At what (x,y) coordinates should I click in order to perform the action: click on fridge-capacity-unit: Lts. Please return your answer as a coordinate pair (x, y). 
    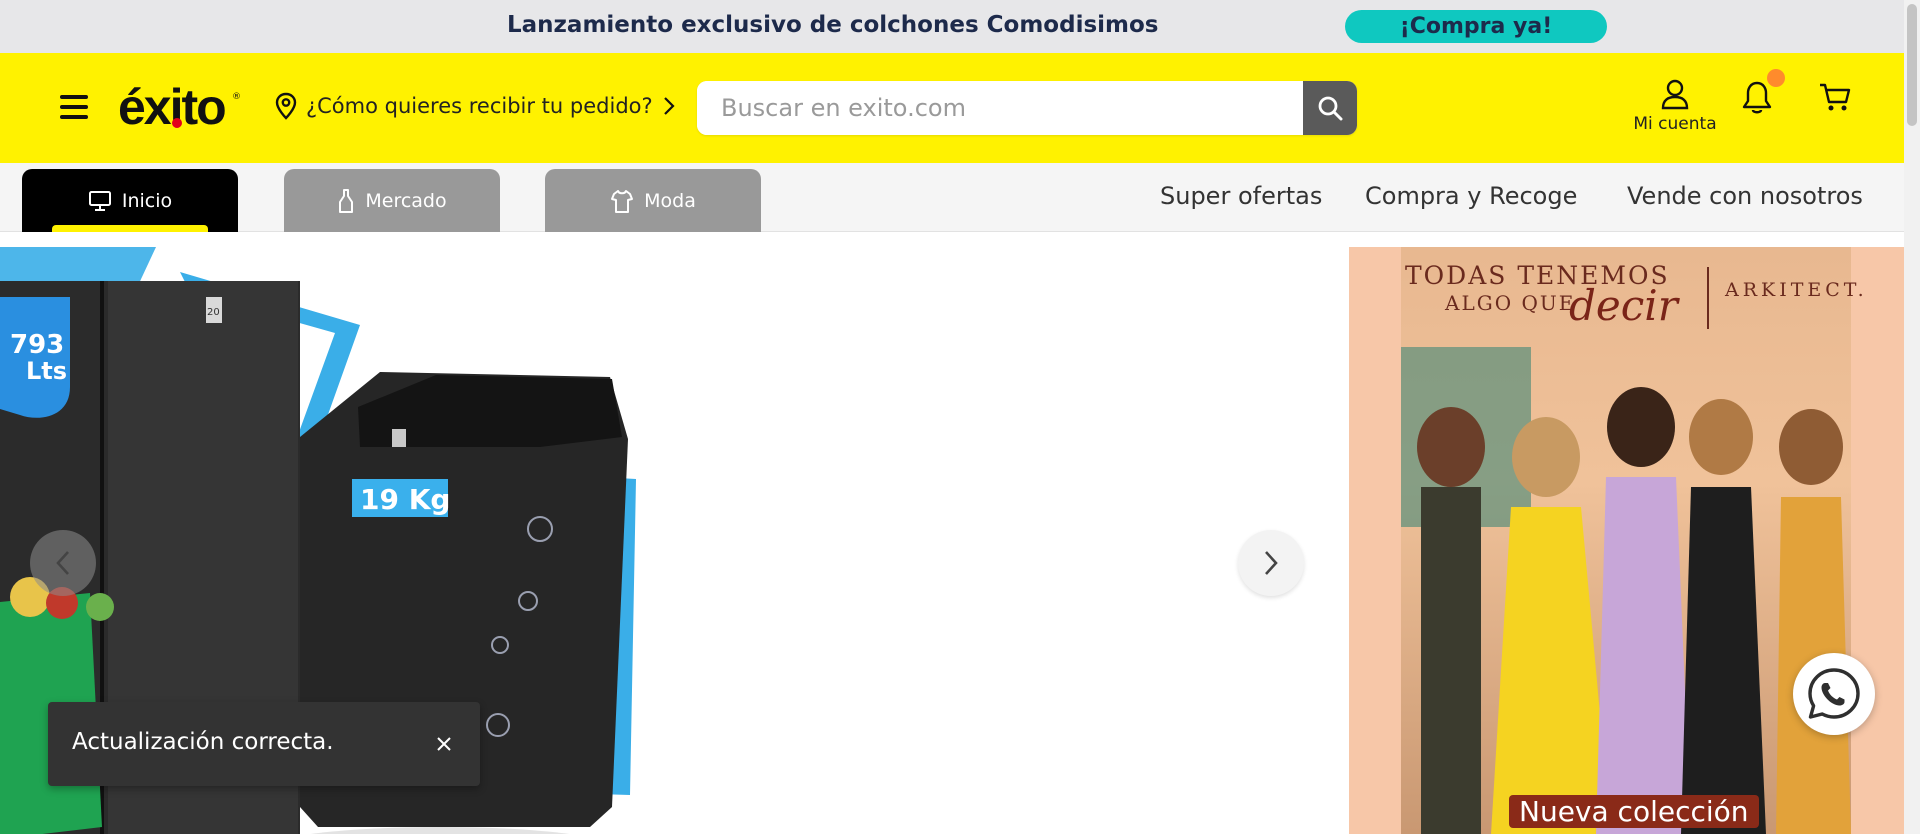
    Looking at the image, I should click on (46, 371).